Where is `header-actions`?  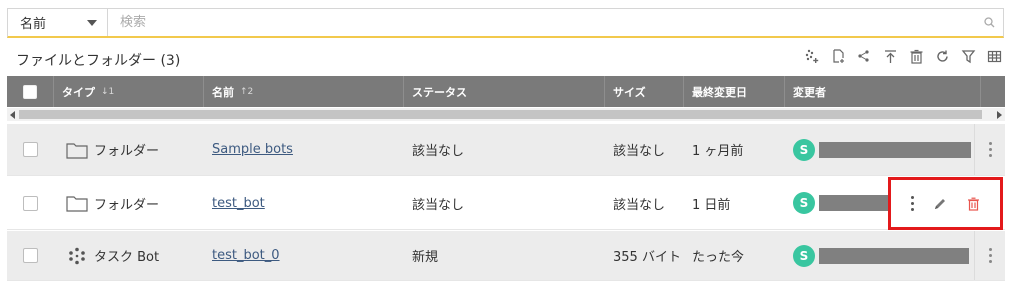 header-actions is located at coordinates (993, 91).